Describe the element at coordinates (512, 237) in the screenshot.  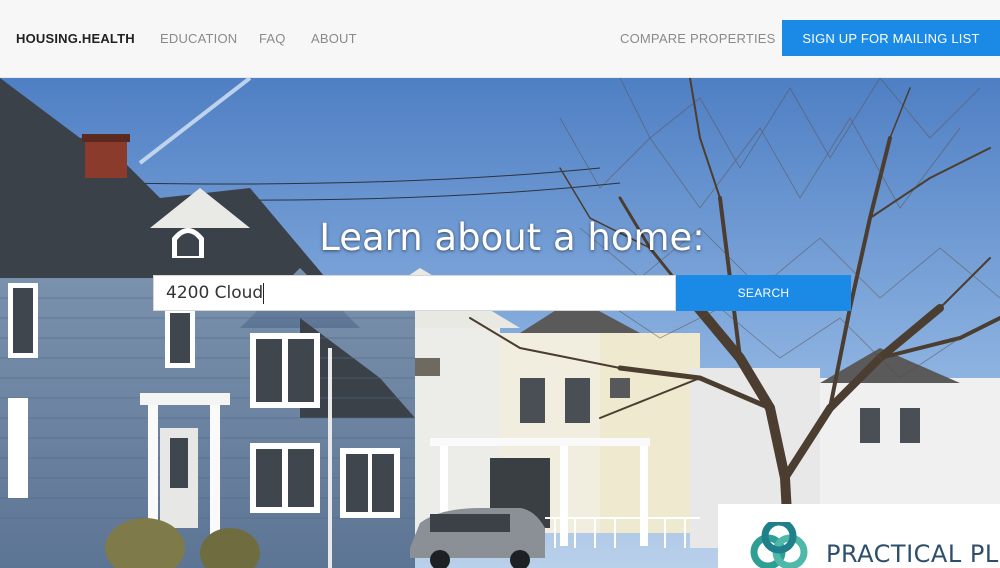
I see `hero-heading: Learn about a home:` at that location.